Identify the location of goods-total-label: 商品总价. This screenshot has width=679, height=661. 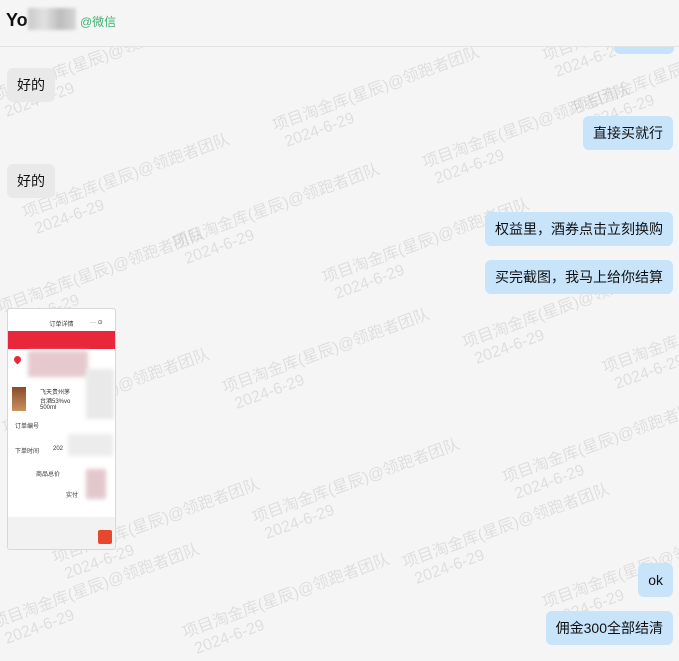
(48, 475).